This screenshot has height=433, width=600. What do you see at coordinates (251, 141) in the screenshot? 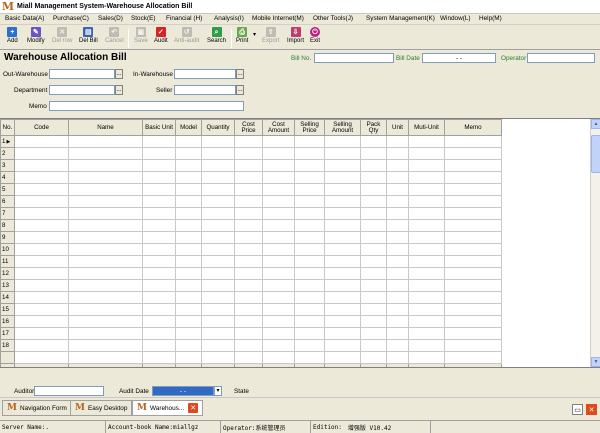
I see `table-row: 1▶` at bounding box center [251, 141].